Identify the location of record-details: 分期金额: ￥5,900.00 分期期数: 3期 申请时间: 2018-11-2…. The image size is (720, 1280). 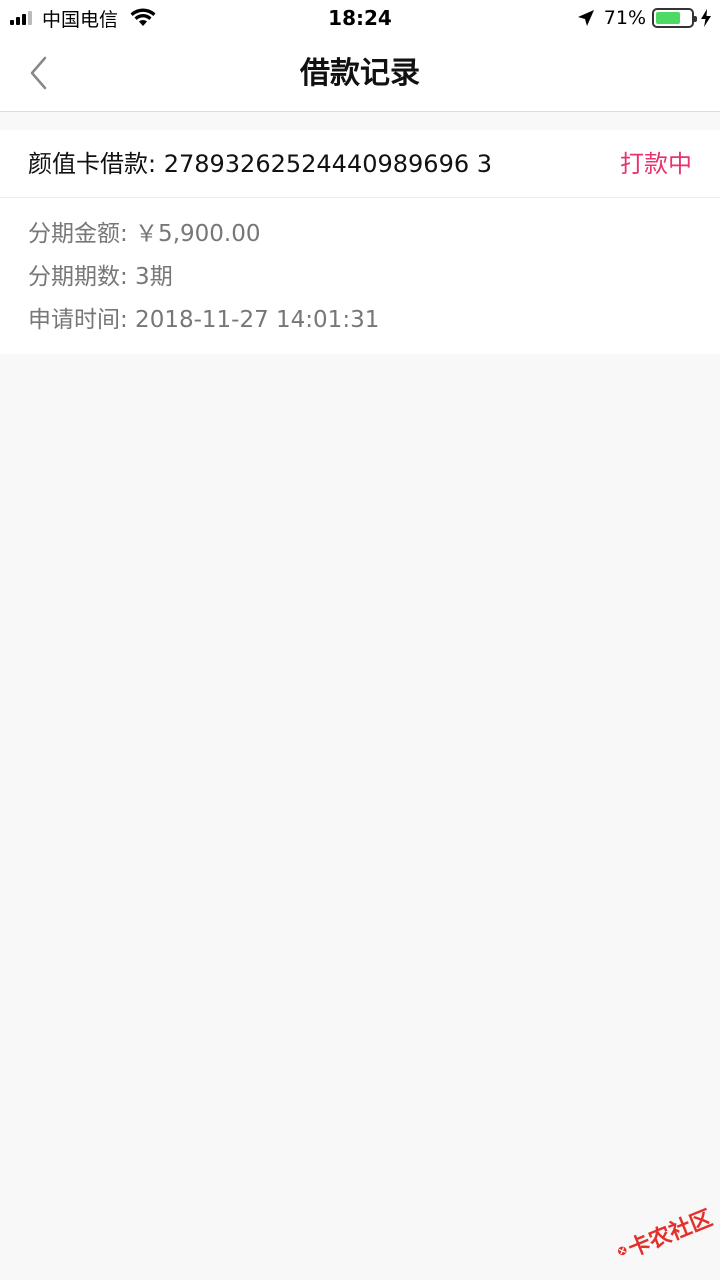
(360, 271).